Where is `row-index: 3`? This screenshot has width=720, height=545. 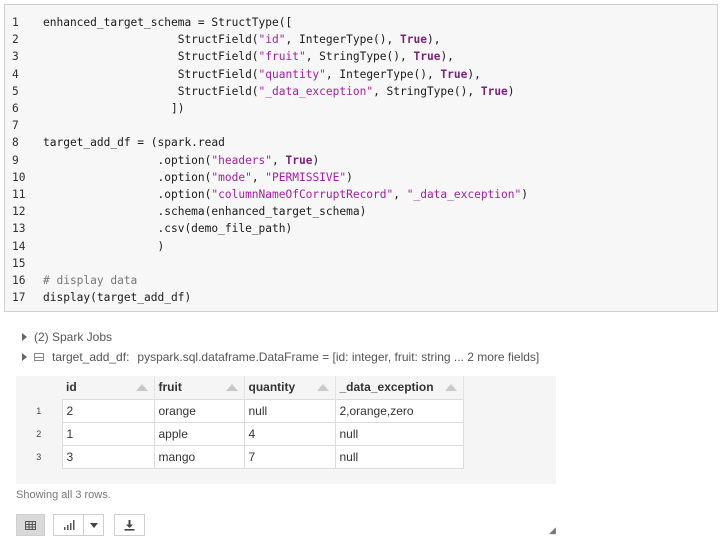
row-index: 3 is located at coordinates (39, 456).